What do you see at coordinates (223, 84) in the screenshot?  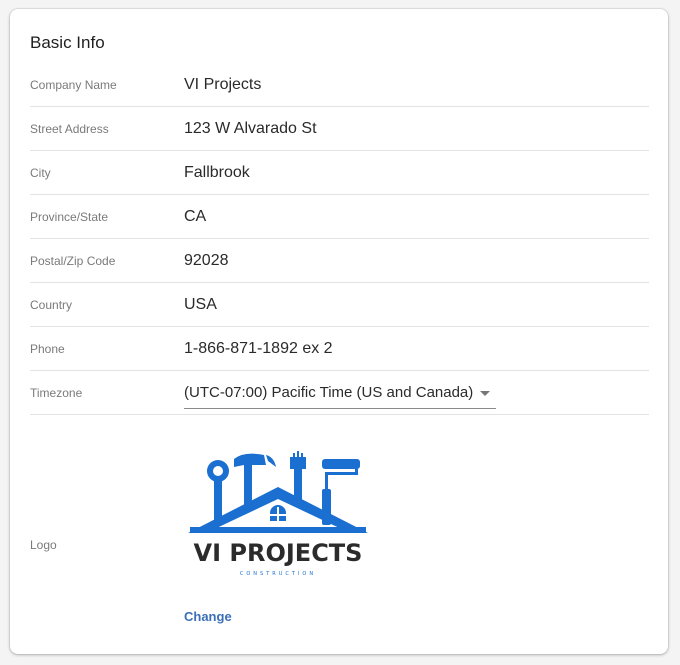 I see `field-value: VI Projects` at bounding box center [223, 84].